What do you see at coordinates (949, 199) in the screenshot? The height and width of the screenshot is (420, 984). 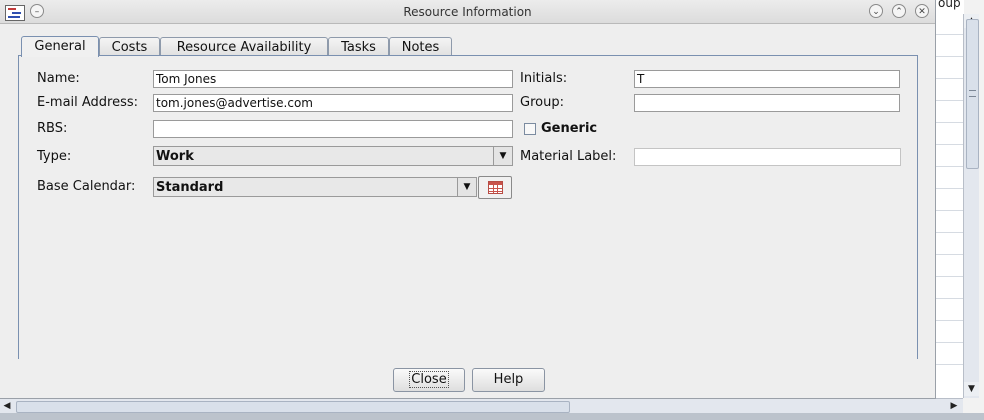 I see `background-table-column` at bounding box center [949, 199].